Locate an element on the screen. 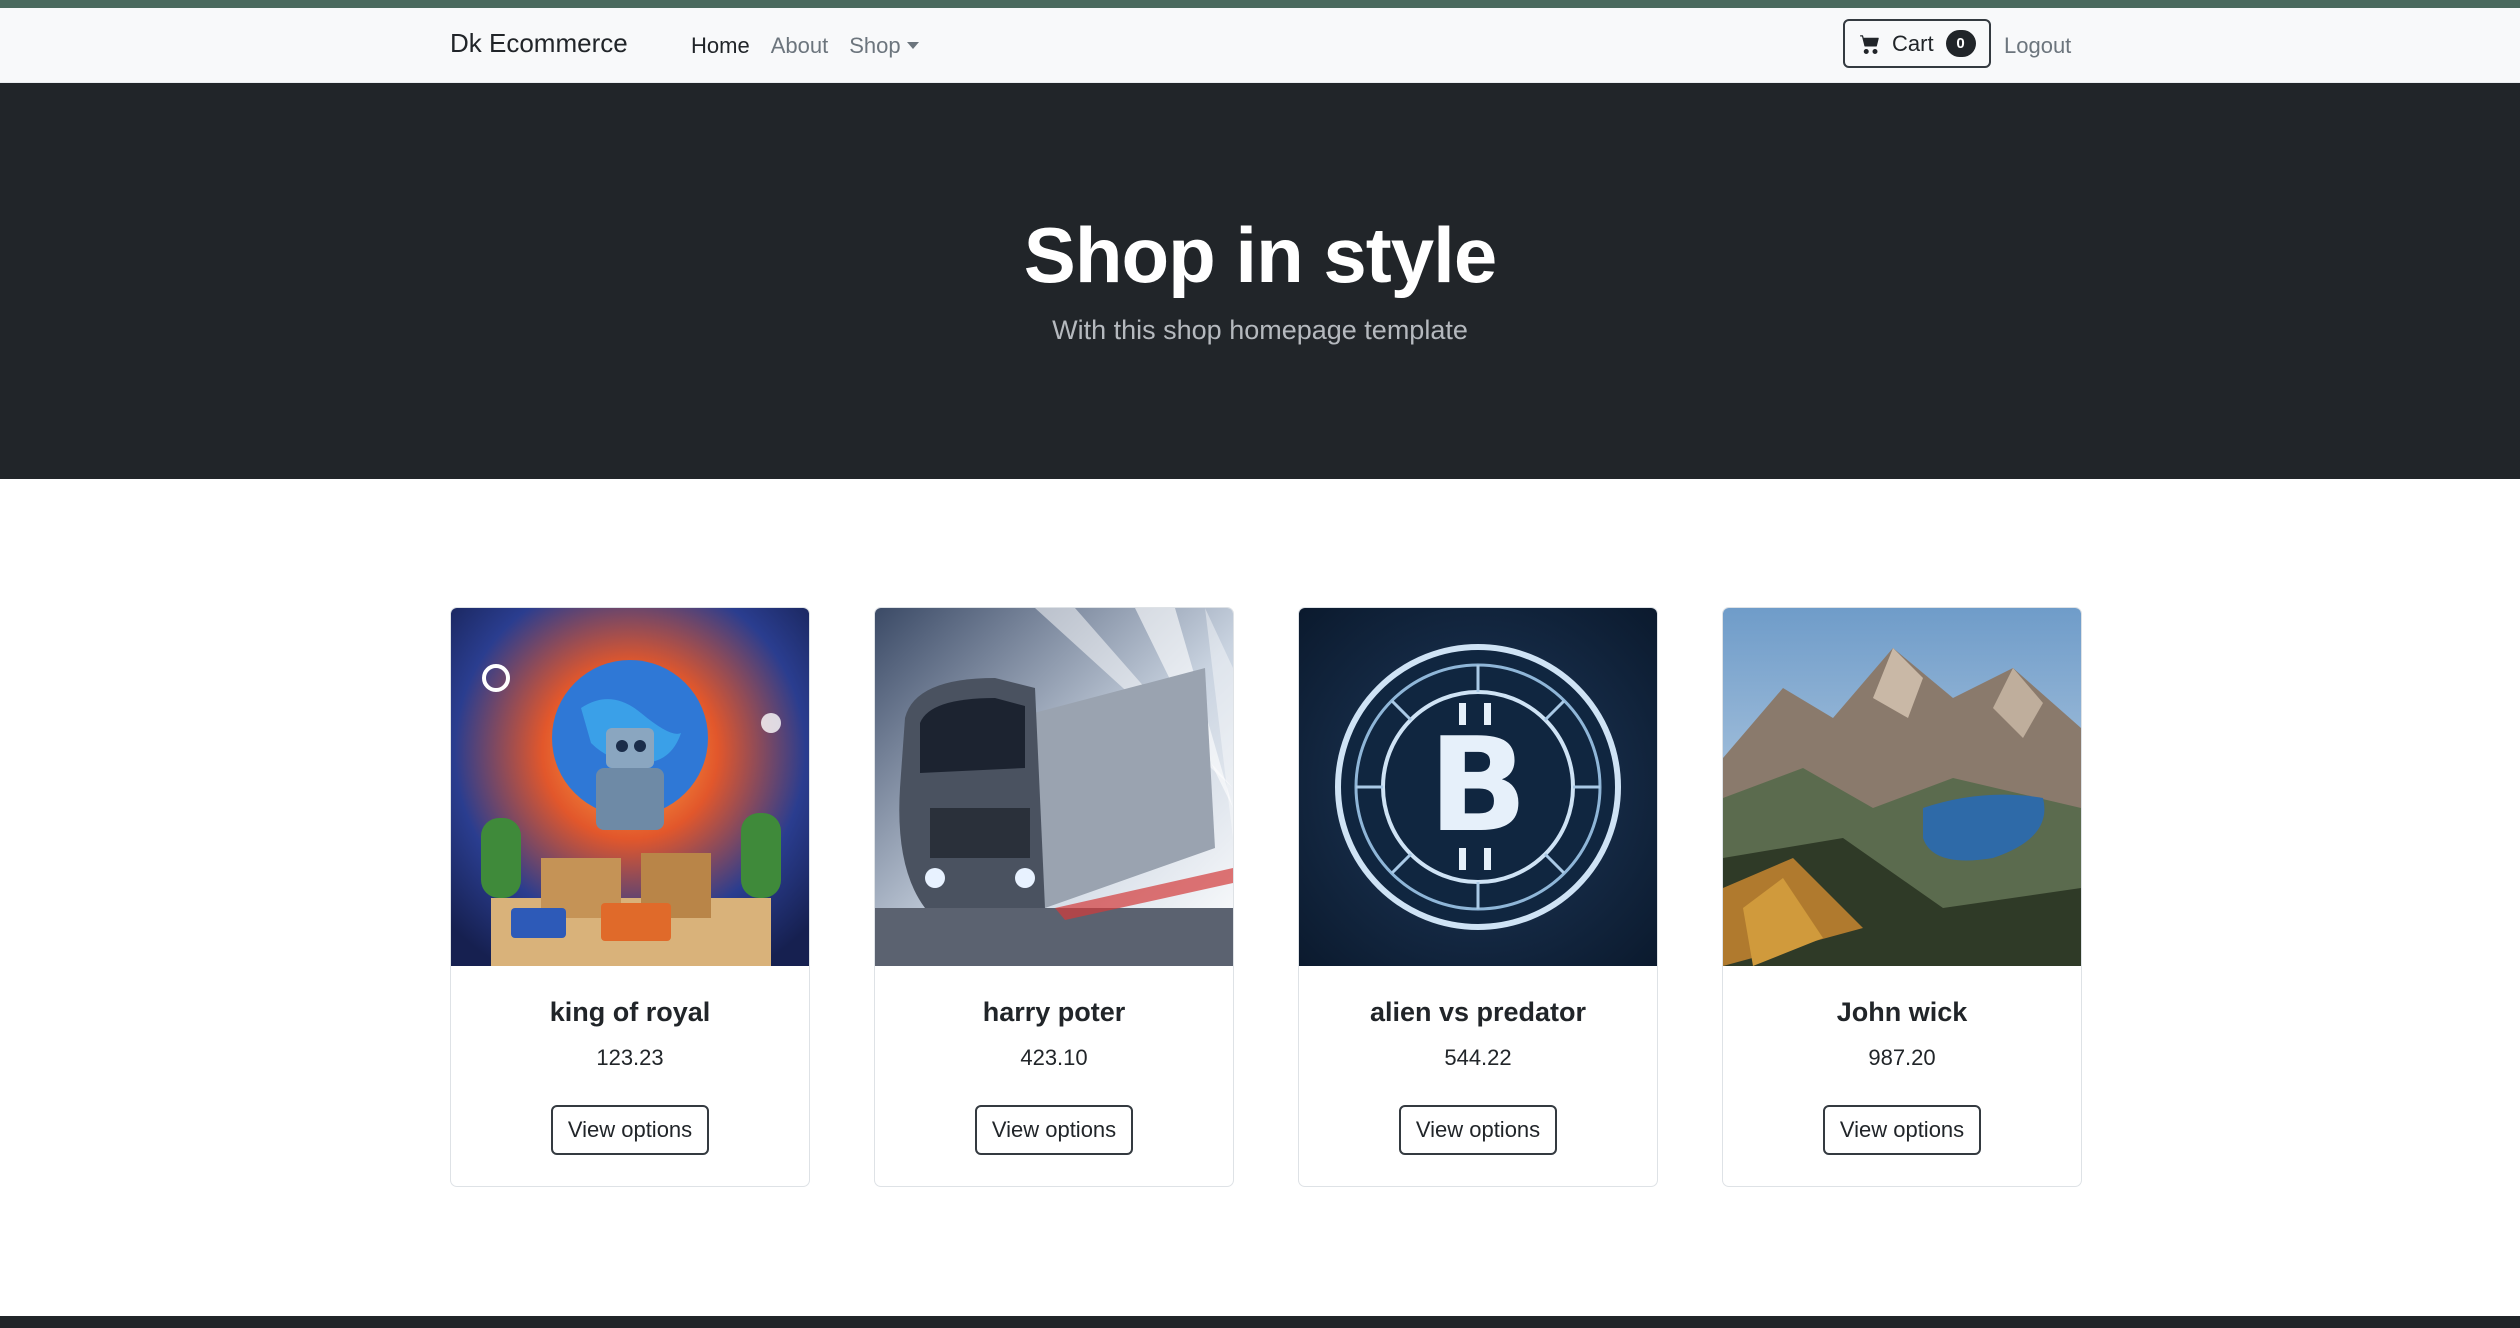  footer is located at coordinates (1260, 1322).